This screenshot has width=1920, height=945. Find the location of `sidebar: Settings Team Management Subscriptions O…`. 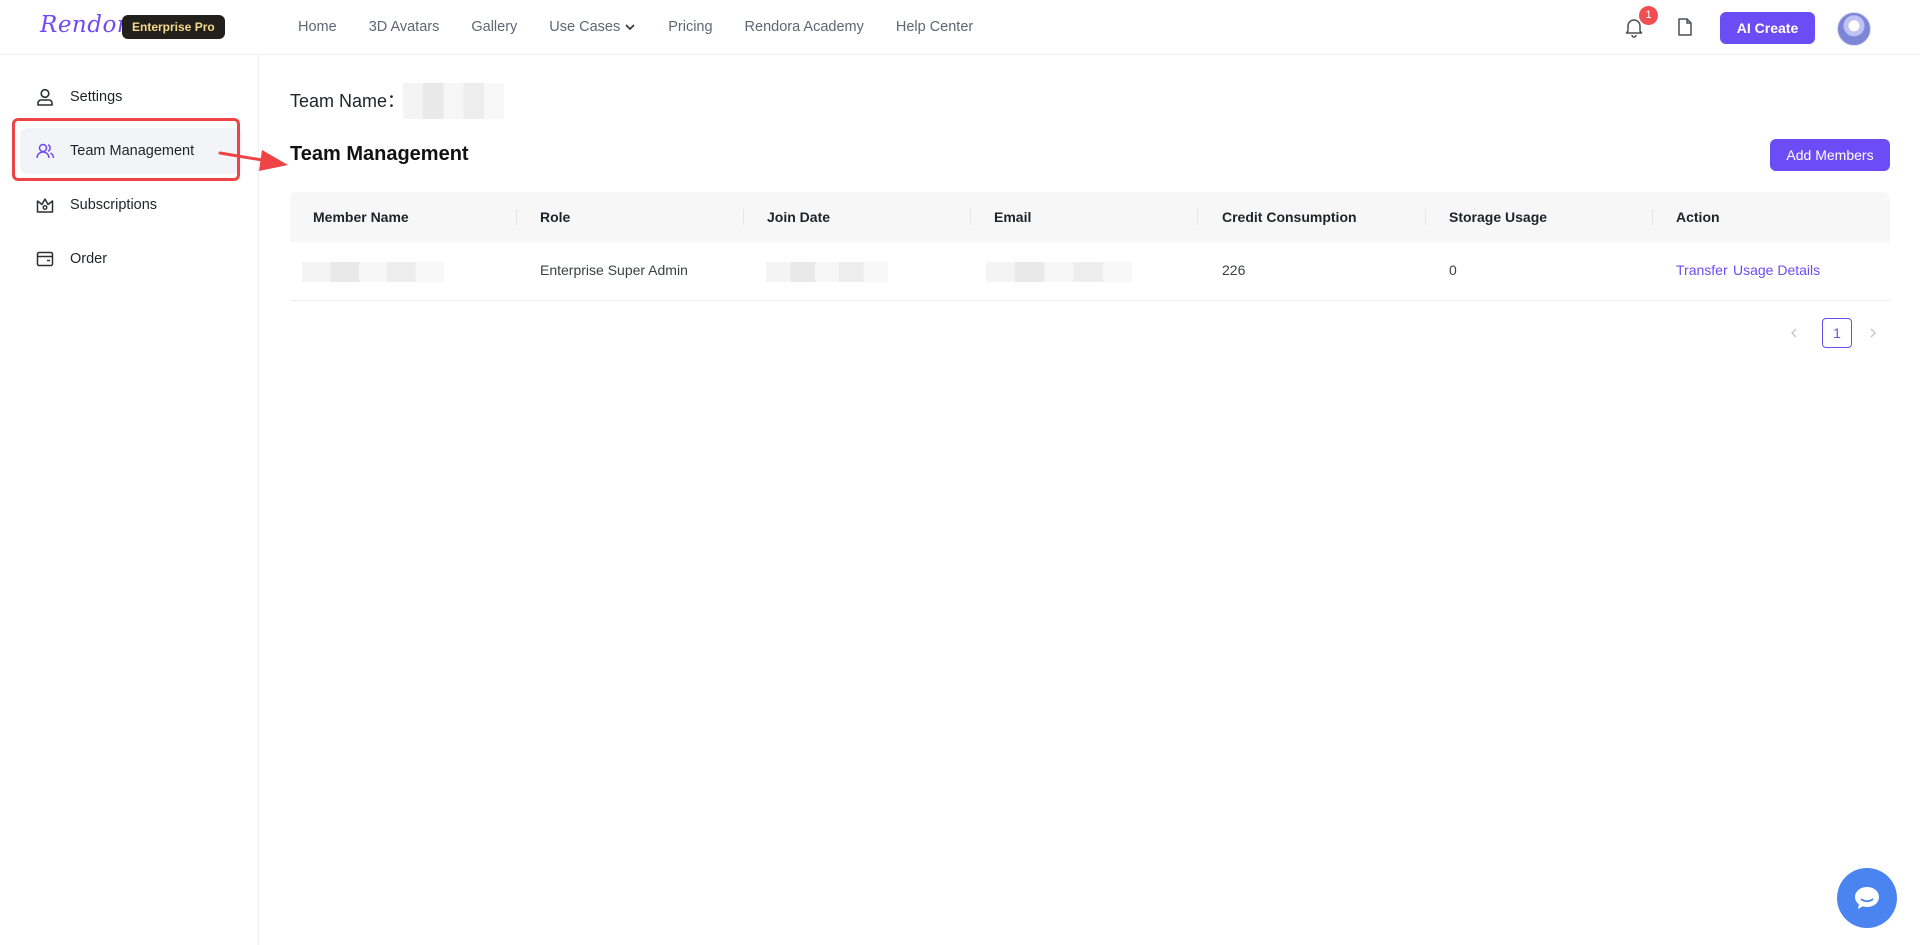

sidebar: Settings Team Management Subscriptions O… is located at coordinates (129, 500).